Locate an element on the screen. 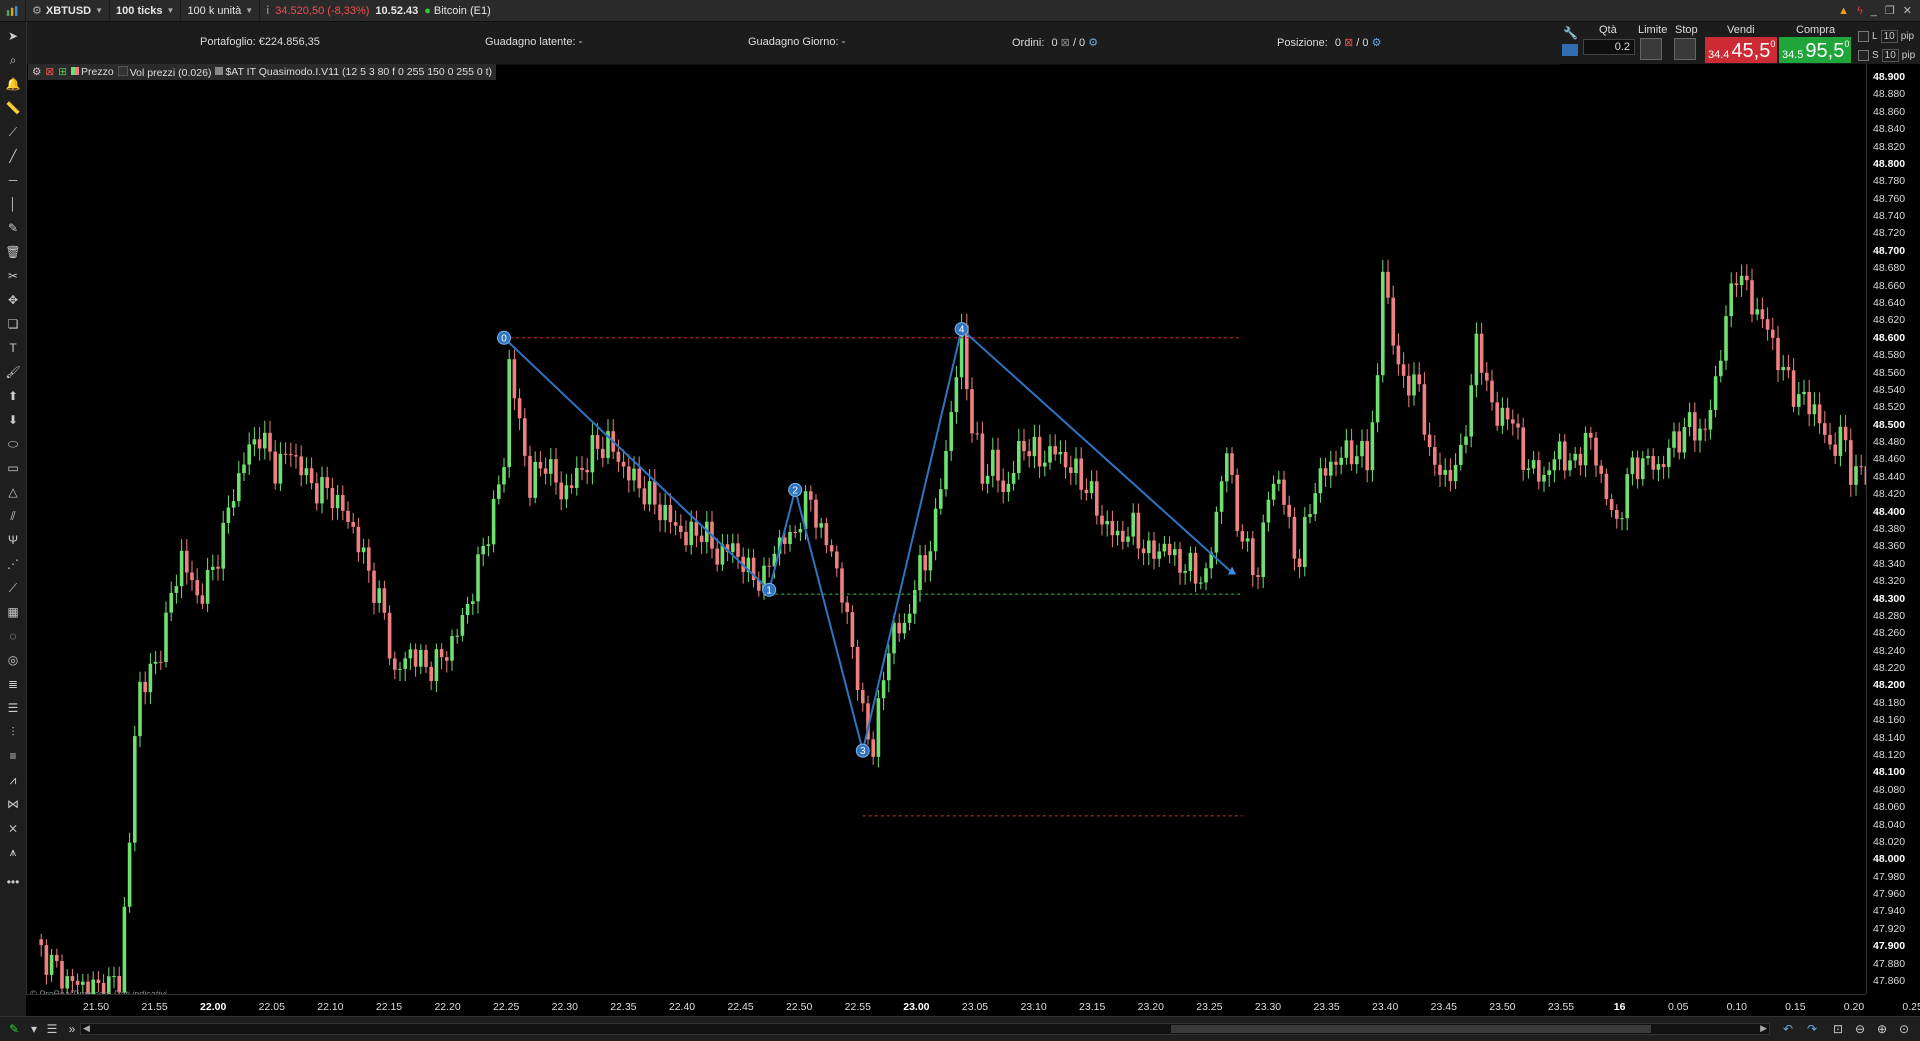 The width and height of the screenshot is (1920, 1041). timeframe-selector: 100 ticks ▼ is located at coordinates (146, 11).